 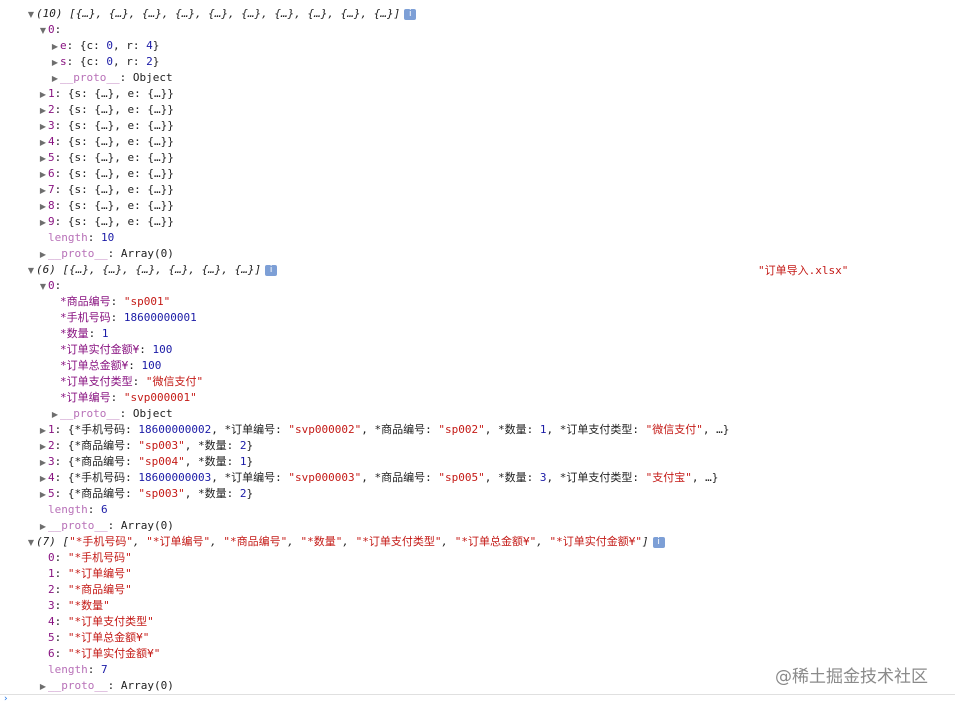 What do you see at coordinates (106, 222) in the screenshot?
I see `console-tree-row: ▶ 9: {s: {…}, e: {…}}` at bounding box center [106, 222].